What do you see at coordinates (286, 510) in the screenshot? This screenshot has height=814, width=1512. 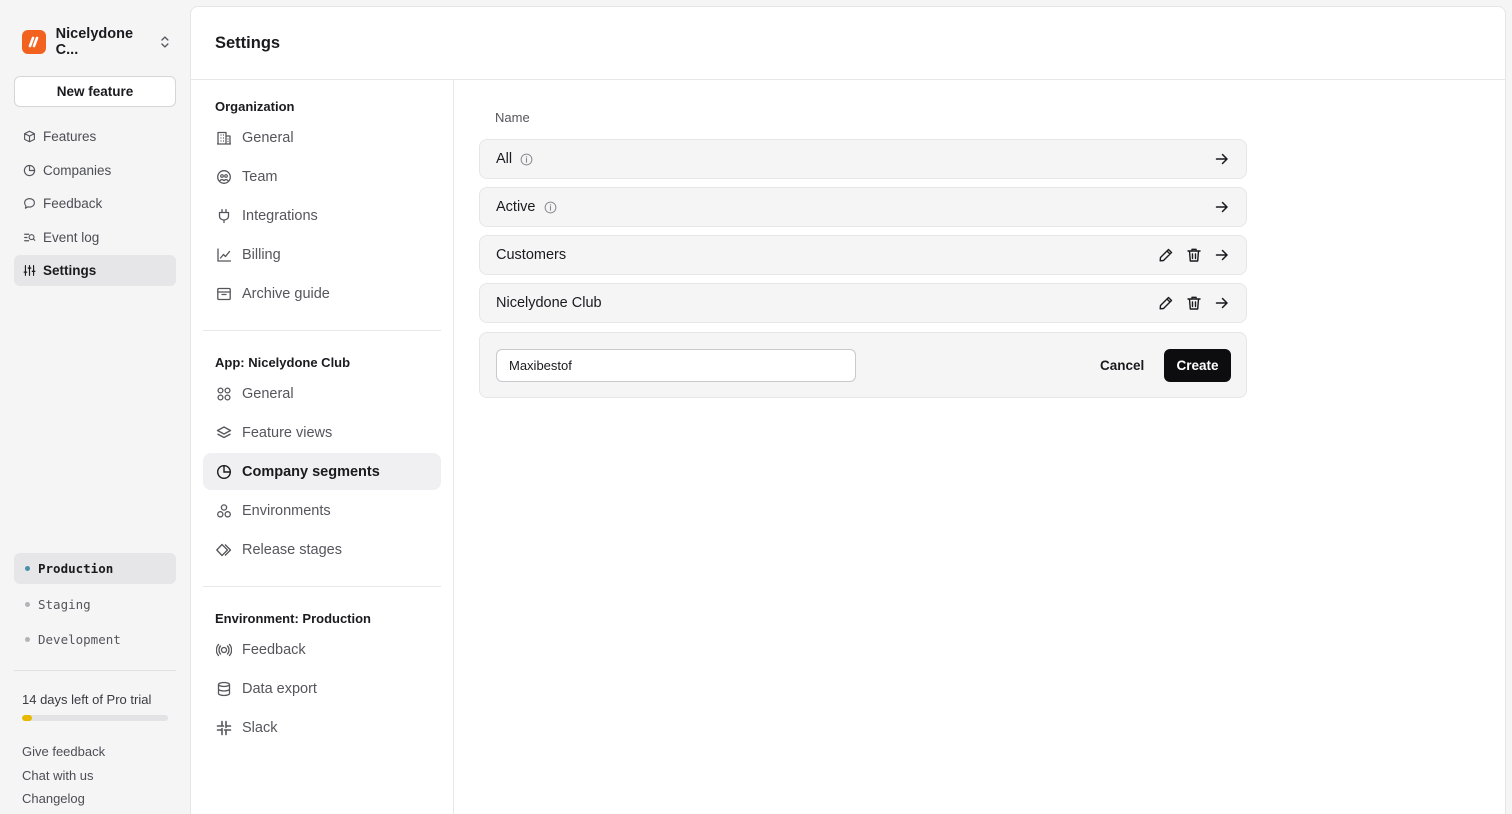 I see `settings-item-label: Environments` at bounding box center [286, 510].